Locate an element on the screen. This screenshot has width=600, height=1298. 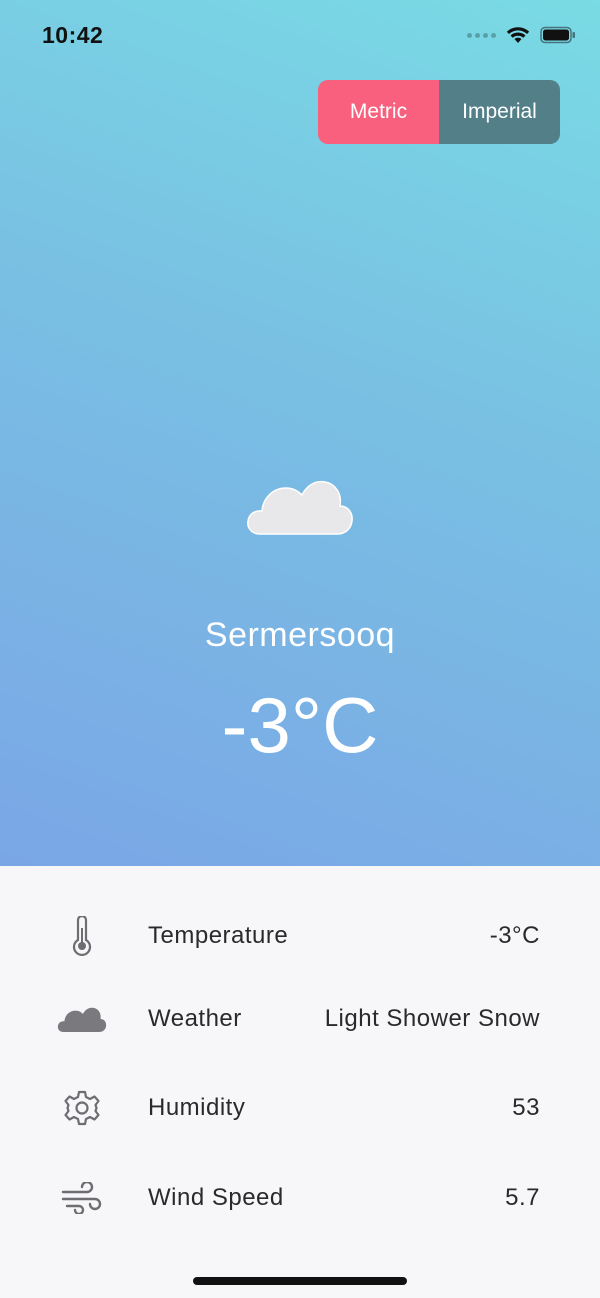
detail-row-temperature: Temperature -3°C is located at coordinates (300, 936).